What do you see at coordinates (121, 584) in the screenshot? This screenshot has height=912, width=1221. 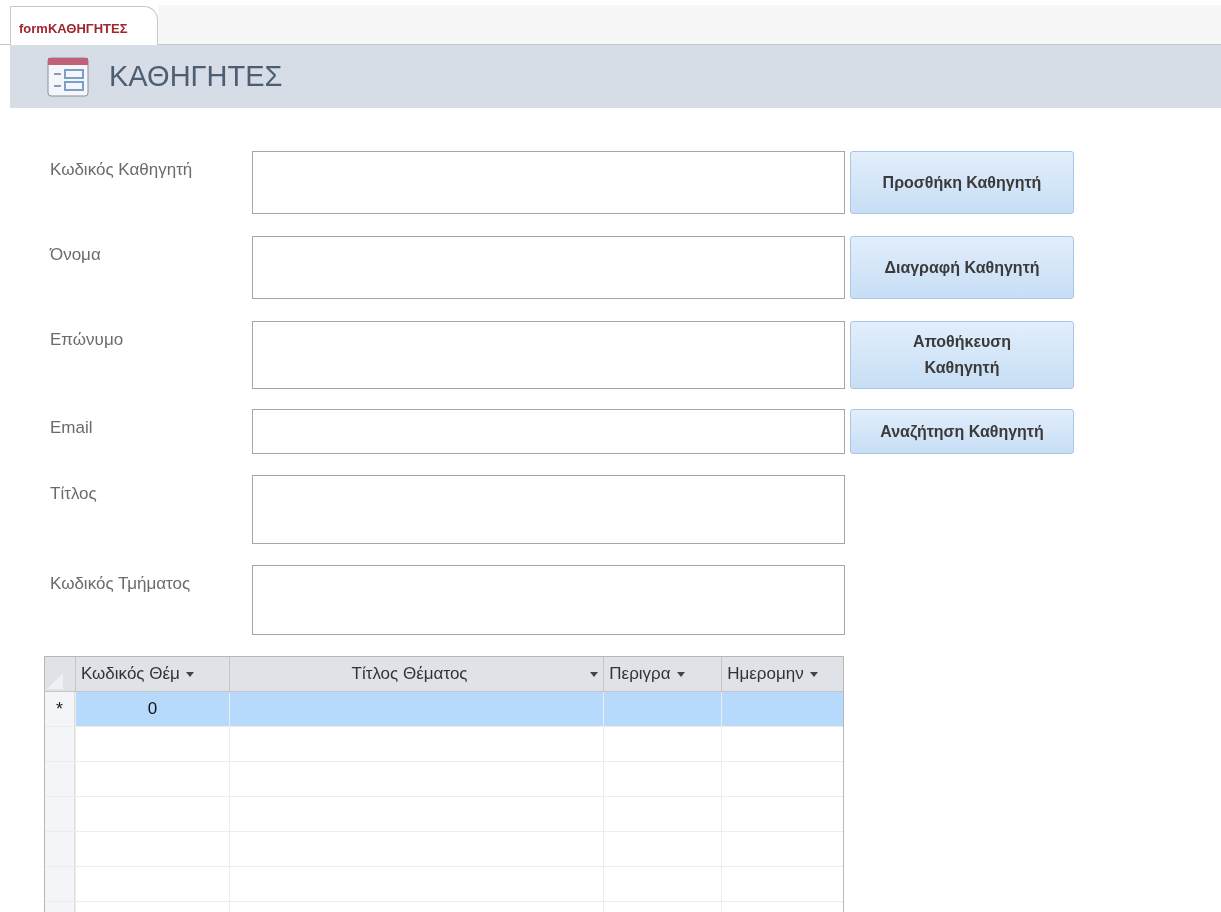 I see `field-label: Κωδικός Τμήματος` at bounding box center [121, 584].